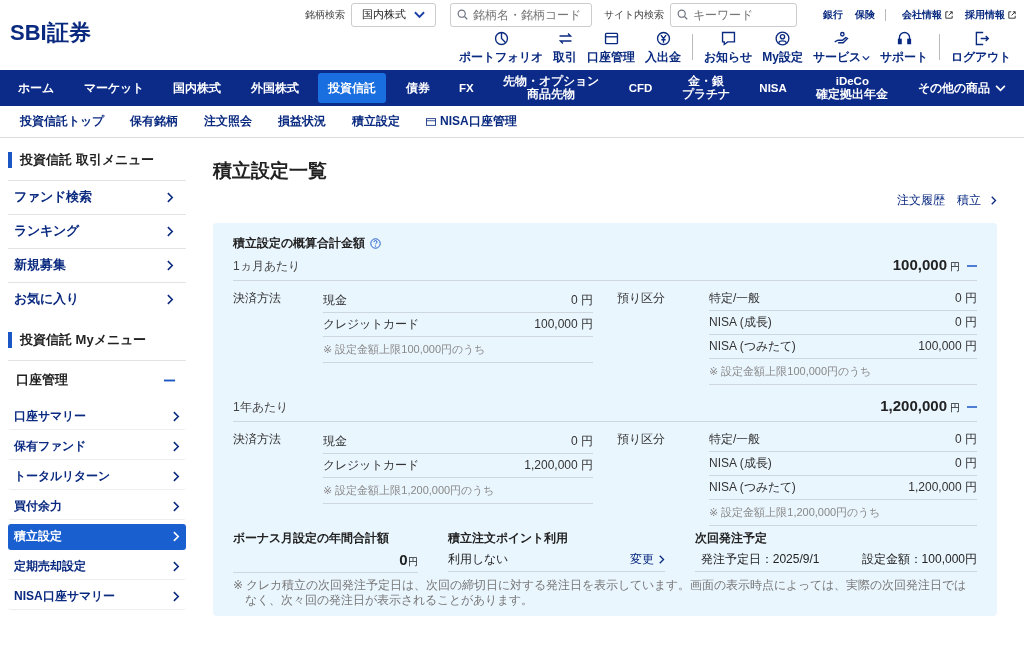 The width and height of the screenshot is (1024, 656). What do you see at coordinates (97, 231) in the screenshot?
I see `sidebar-item: ランキング` at bounding box center [97, 231].